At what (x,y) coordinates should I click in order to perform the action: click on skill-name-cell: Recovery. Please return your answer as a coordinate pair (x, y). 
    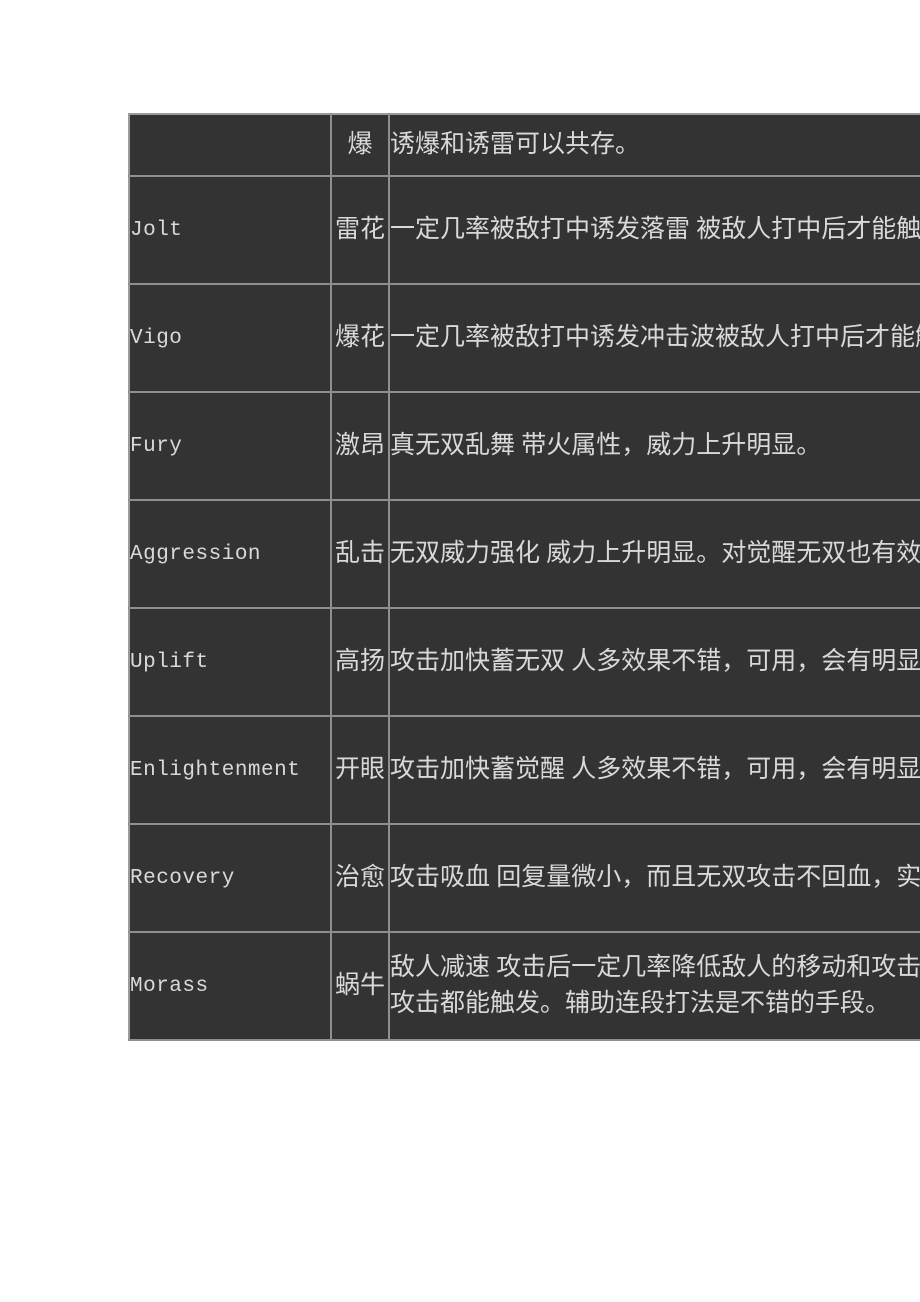
    Looking at the image, I should click on (230, 878).